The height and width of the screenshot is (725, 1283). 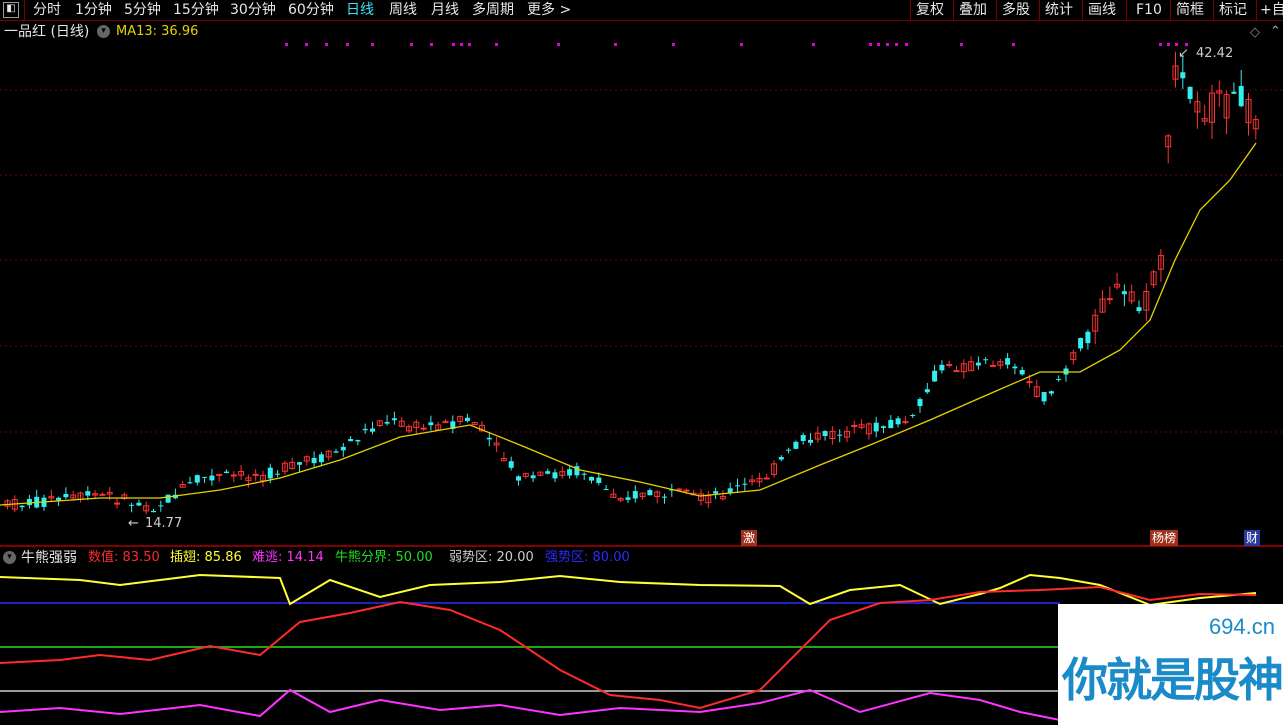 I want to click on indicator-name: 牛熊强弱, so click(x=49, y=558).